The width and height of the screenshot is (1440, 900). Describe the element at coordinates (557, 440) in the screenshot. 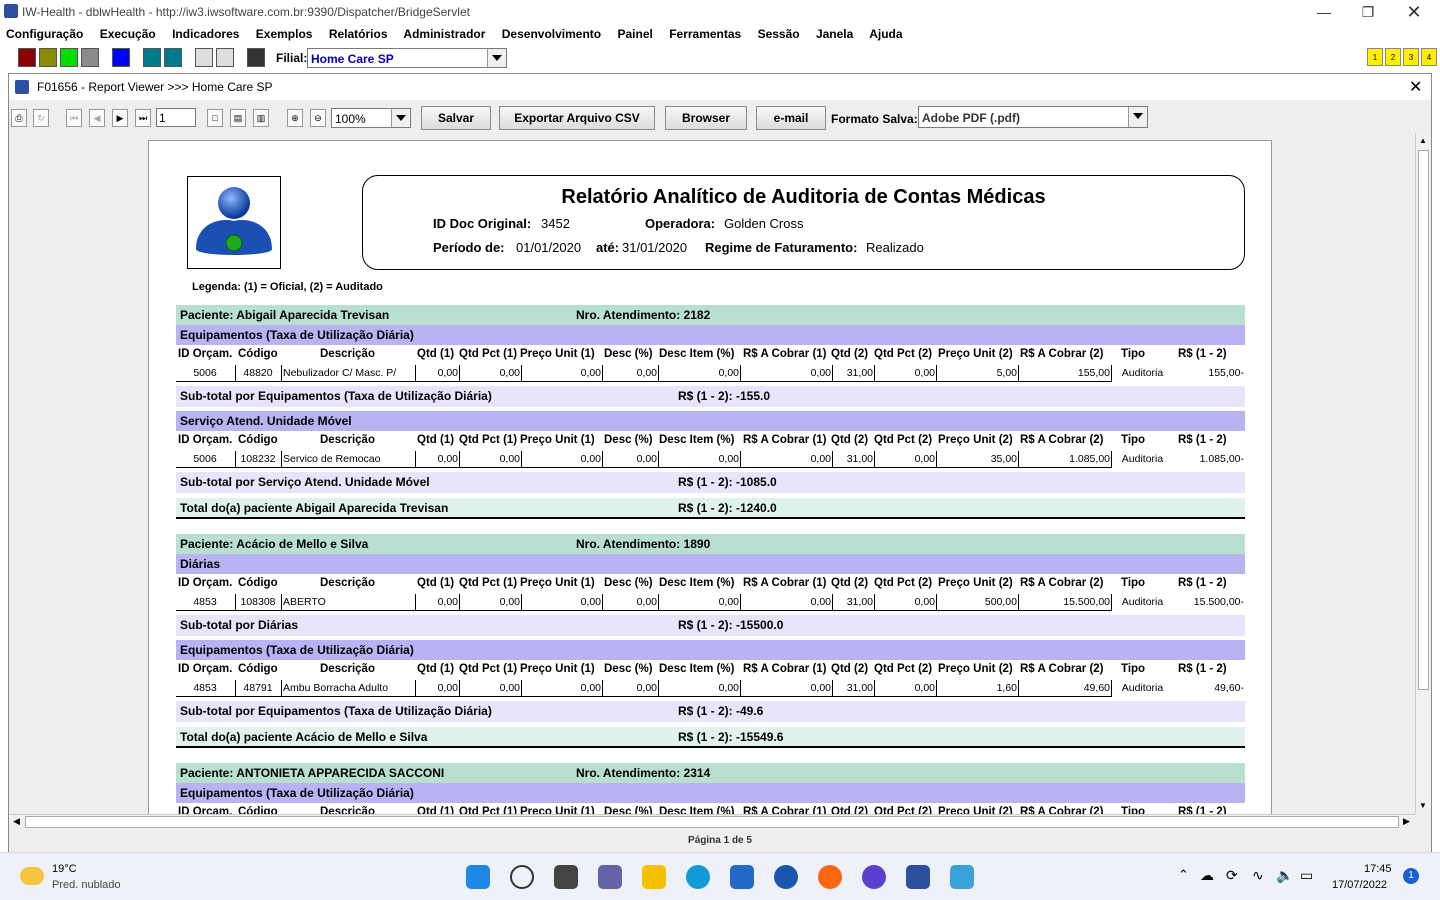

I see `column-header: Preço Unit (1)` at that location.